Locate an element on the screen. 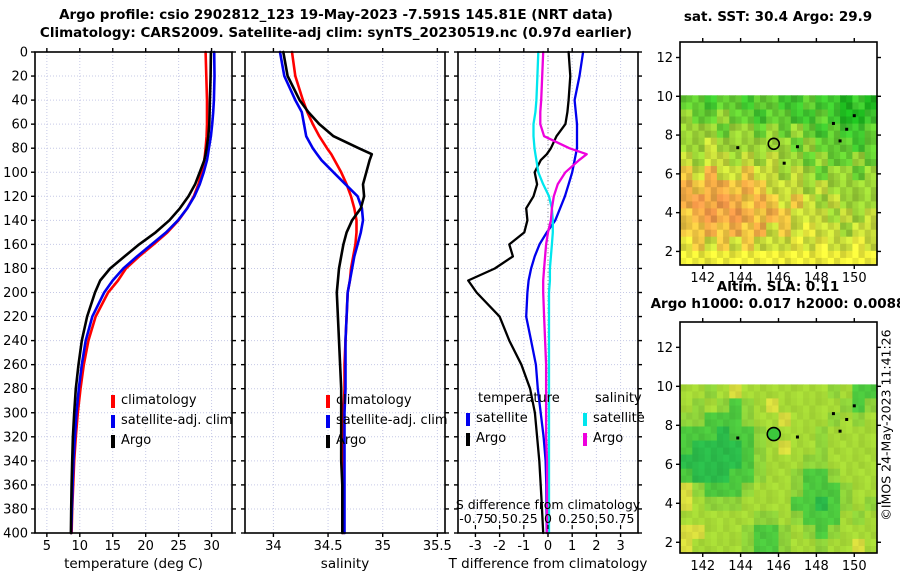  t-difference-axis-label: T difference from climatology is located at coordinates (548, 564).